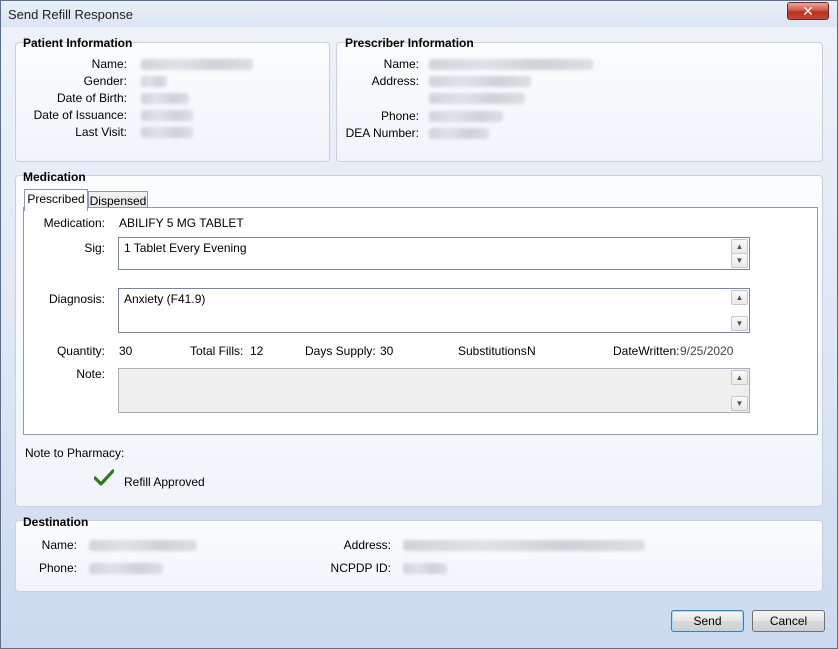 Image resolution: width=838 pixels, height=649 pixels. I want to click on cancel-button: Cancel, so click(788, 621).